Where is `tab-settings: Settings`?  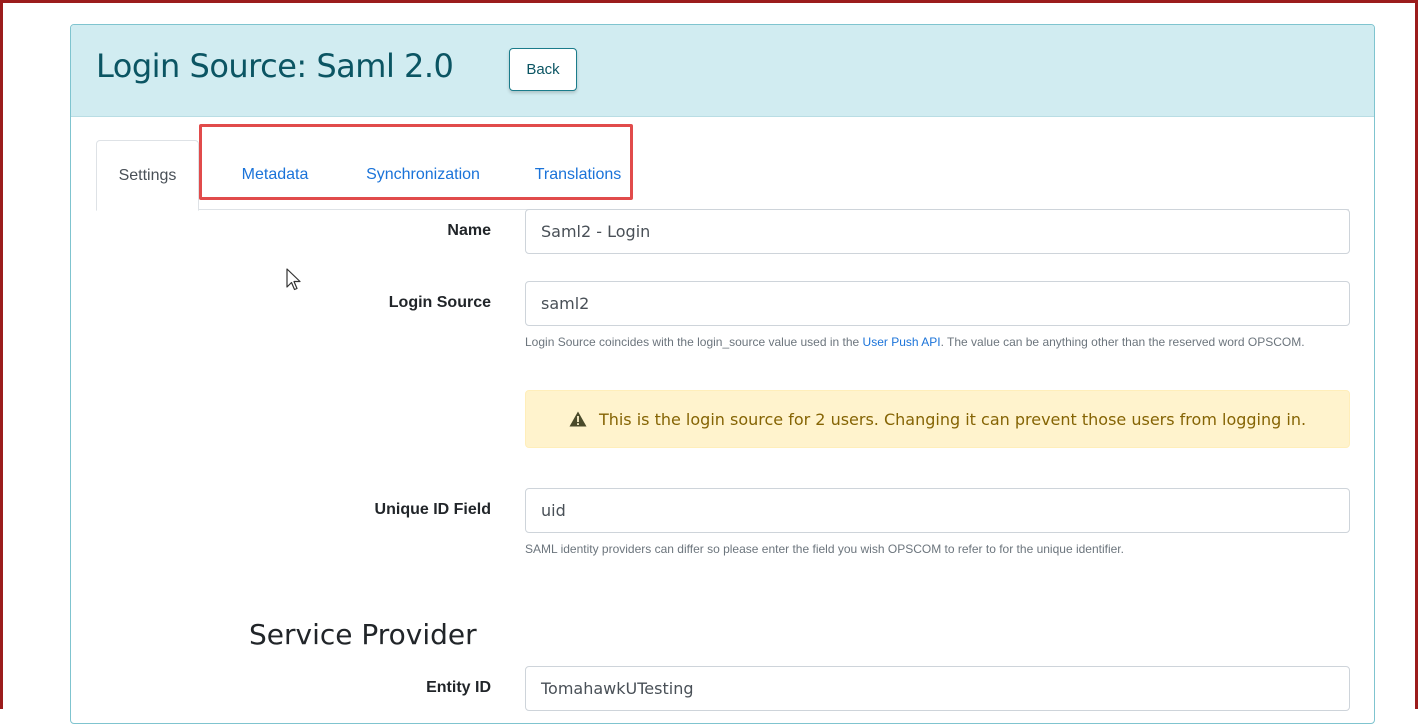 tab-settings: Settings is located at coordinates (147, 175).